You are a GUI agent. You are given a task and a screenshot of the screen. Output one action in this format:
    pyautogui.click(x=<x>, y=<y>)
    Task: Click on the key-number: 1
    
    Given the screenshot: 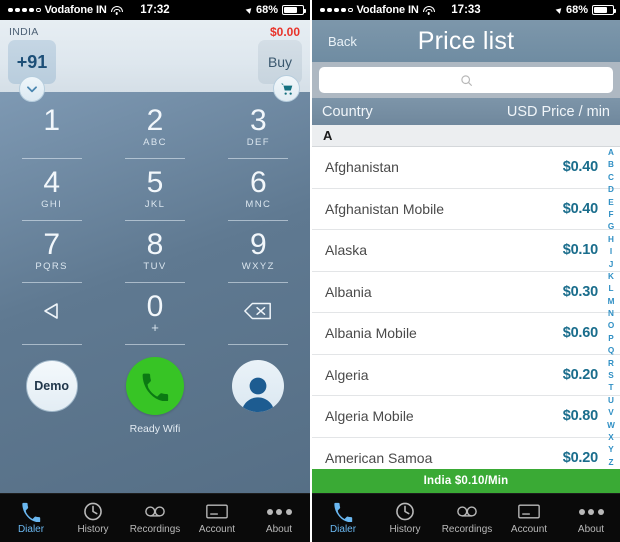 What is the action you would take?
    pyautogui.click(x=51, y=120)
    